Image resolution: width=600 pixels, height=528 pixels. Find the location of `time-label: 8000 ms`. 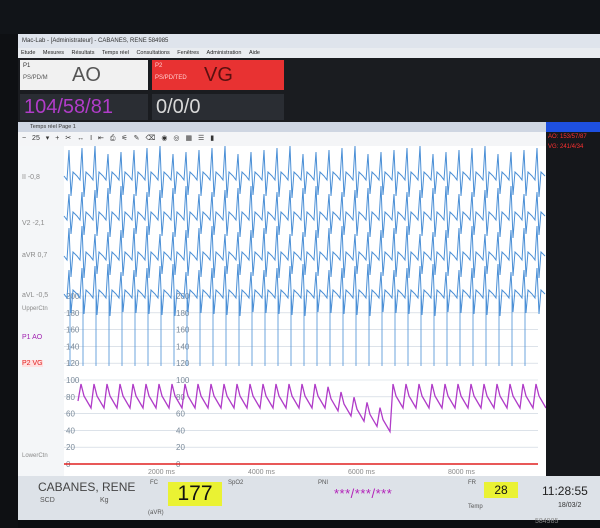

time-label: 8000 ms is located at coordinates (461, 472).